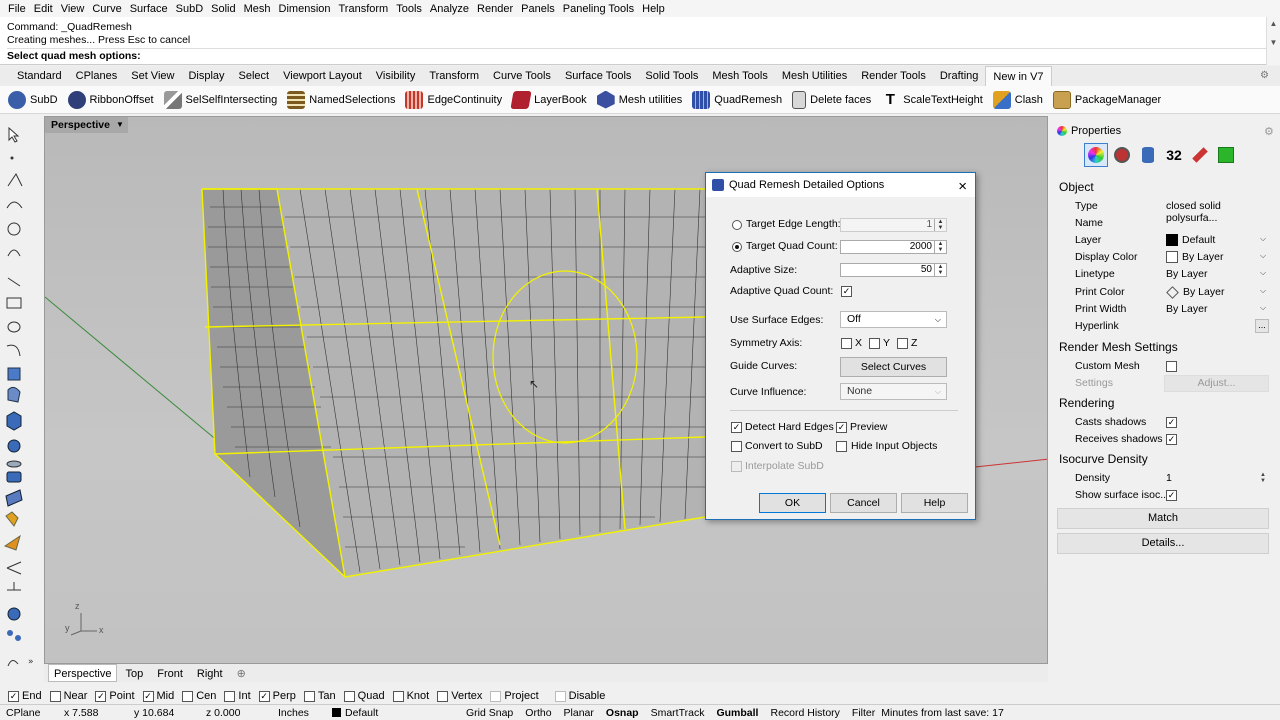 This screenshot has width=1280, height=720. What do you see at coordinates (241, 673) in the screenshot?
I see `add-viewport-icon: ⊕` at bounding box center [241, 673].